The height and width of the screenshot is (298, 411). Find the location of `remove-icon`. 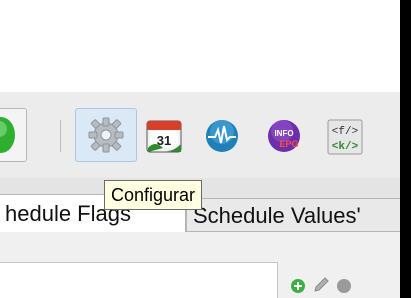

remove-icon is located at coordinates (344, 286).